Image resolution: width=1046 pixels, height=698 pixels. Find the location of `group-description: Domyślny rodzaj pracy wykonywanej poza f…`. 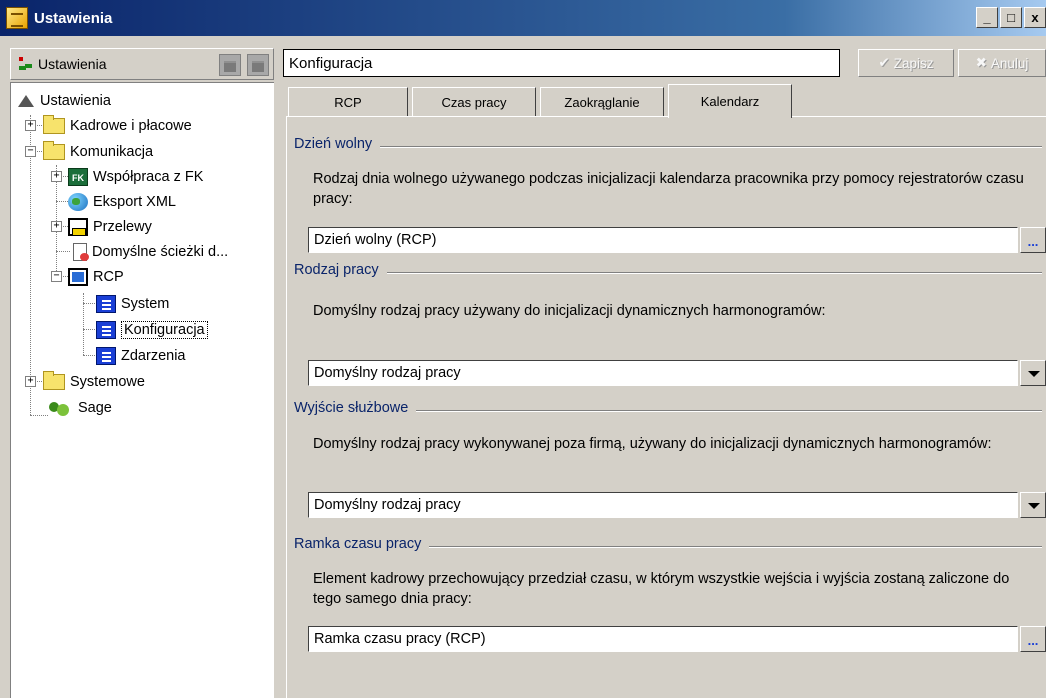

group-description: Domyślny rodzaj pracy wykonywanej poza f… is located at coordinates (652, 444).